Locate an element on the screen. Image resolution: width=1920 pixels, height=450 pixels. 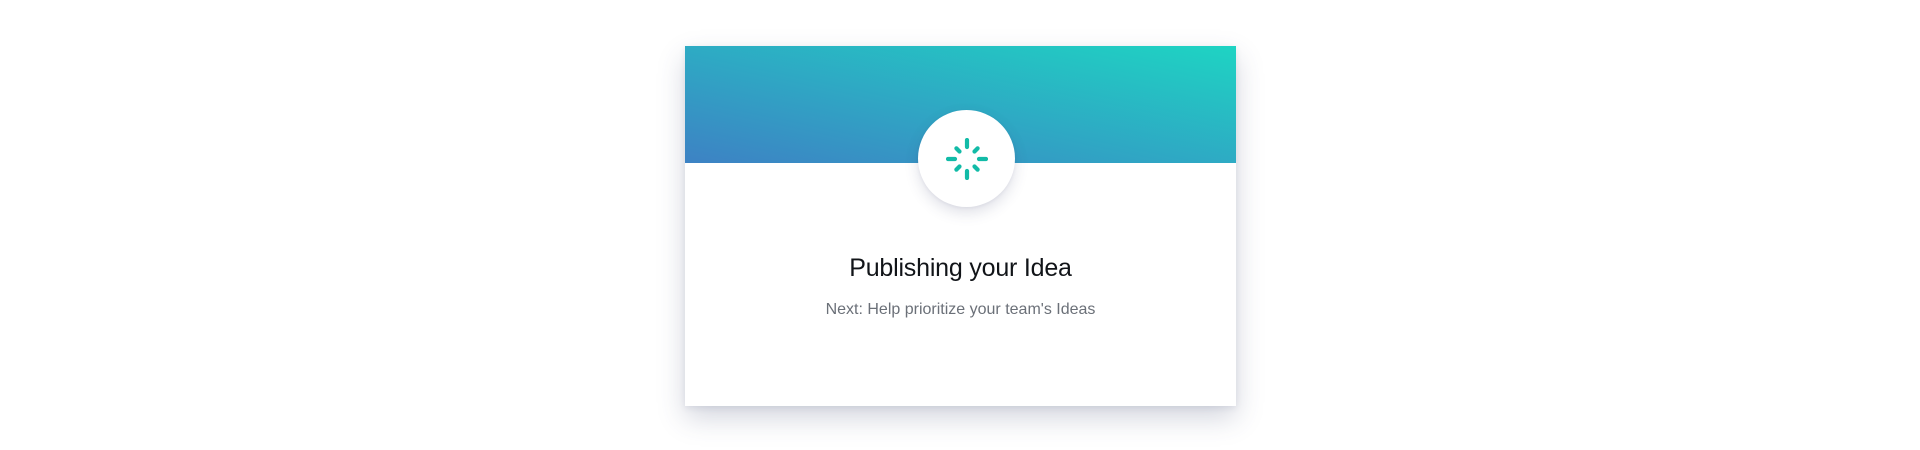
loading-spinner-icon is located at coordinates (966, 158).